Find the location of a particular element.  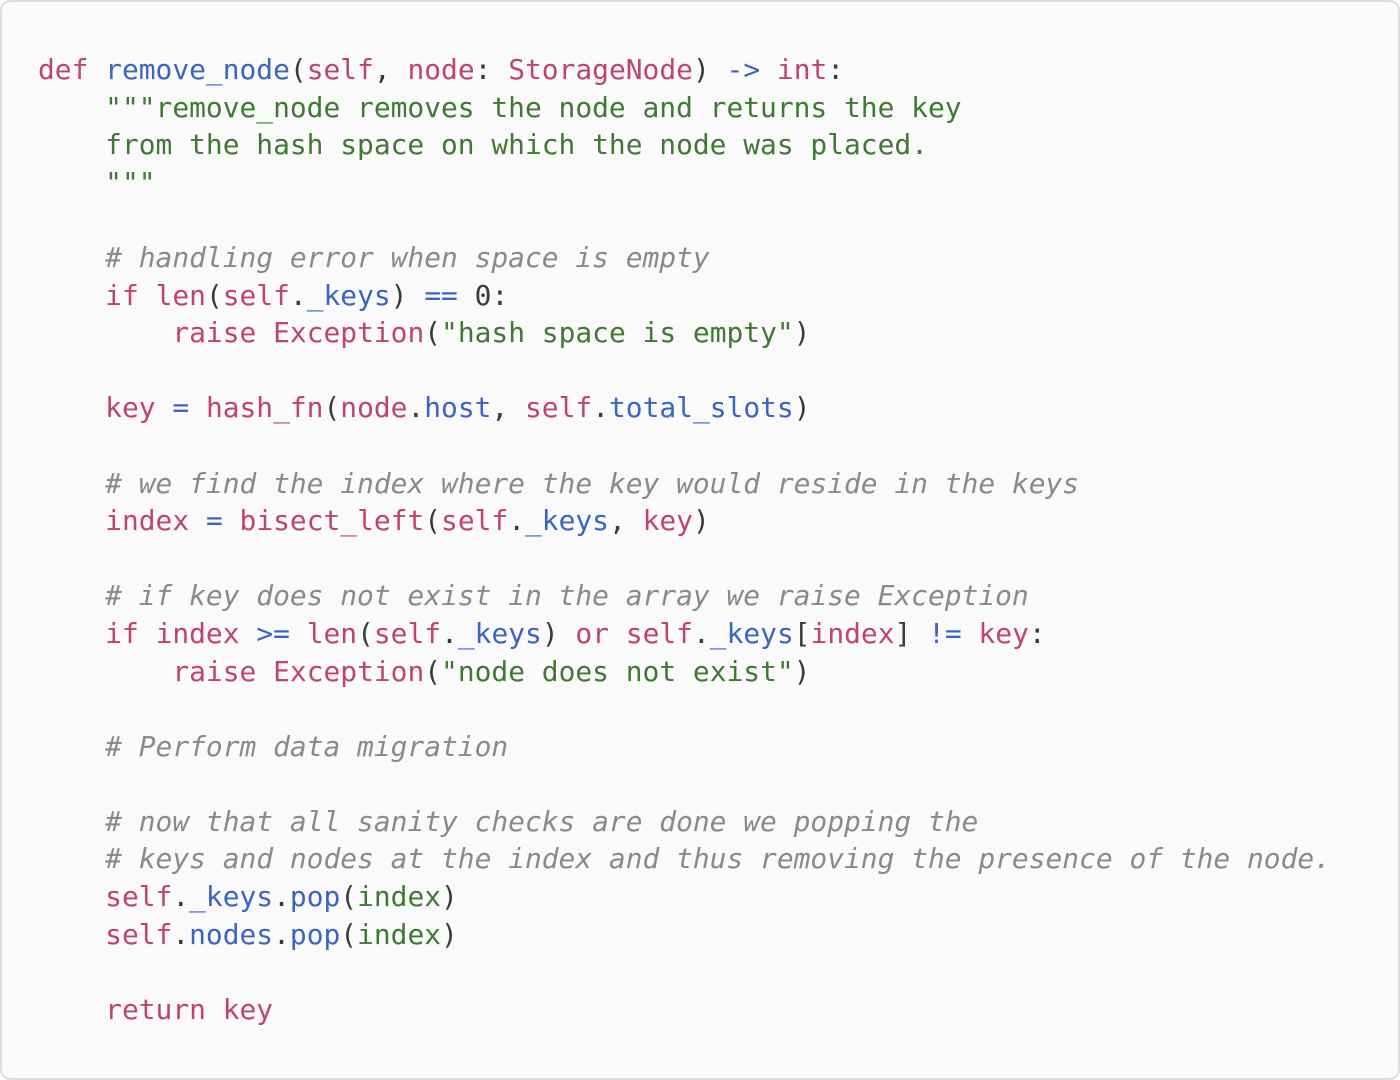

keyword-token: hash_fn is located at coordinates (264, 408).